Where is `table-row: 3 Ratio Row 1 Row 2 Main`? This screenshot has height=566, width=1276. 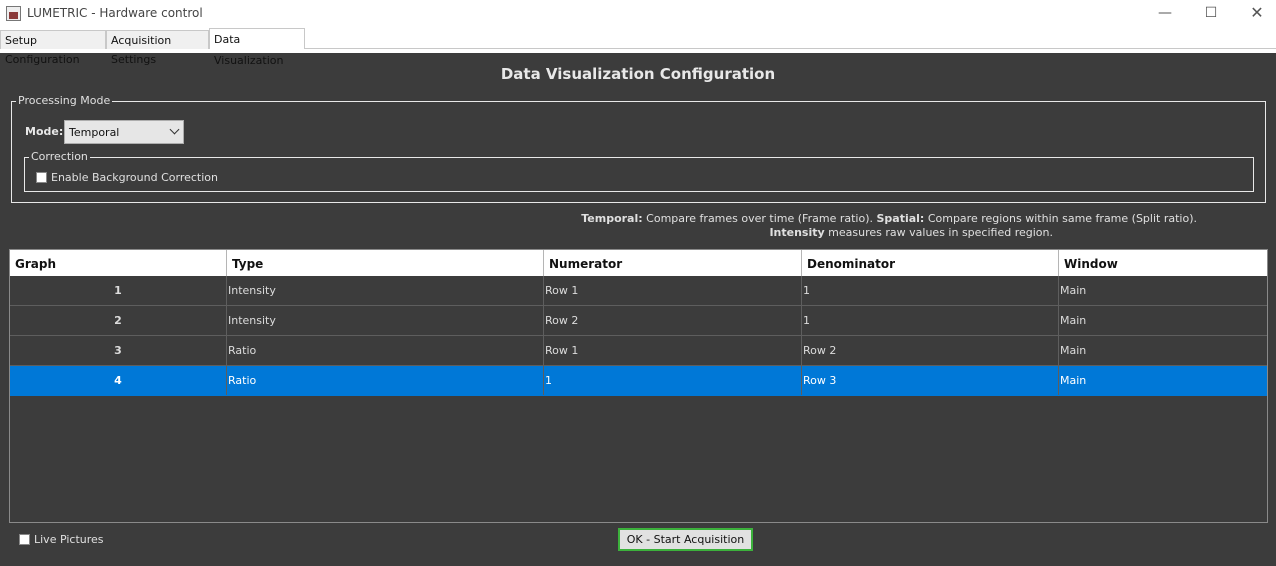
table-row: 3 Ratio Row 1 Row 2 Main is located at coordinates (638, 351).